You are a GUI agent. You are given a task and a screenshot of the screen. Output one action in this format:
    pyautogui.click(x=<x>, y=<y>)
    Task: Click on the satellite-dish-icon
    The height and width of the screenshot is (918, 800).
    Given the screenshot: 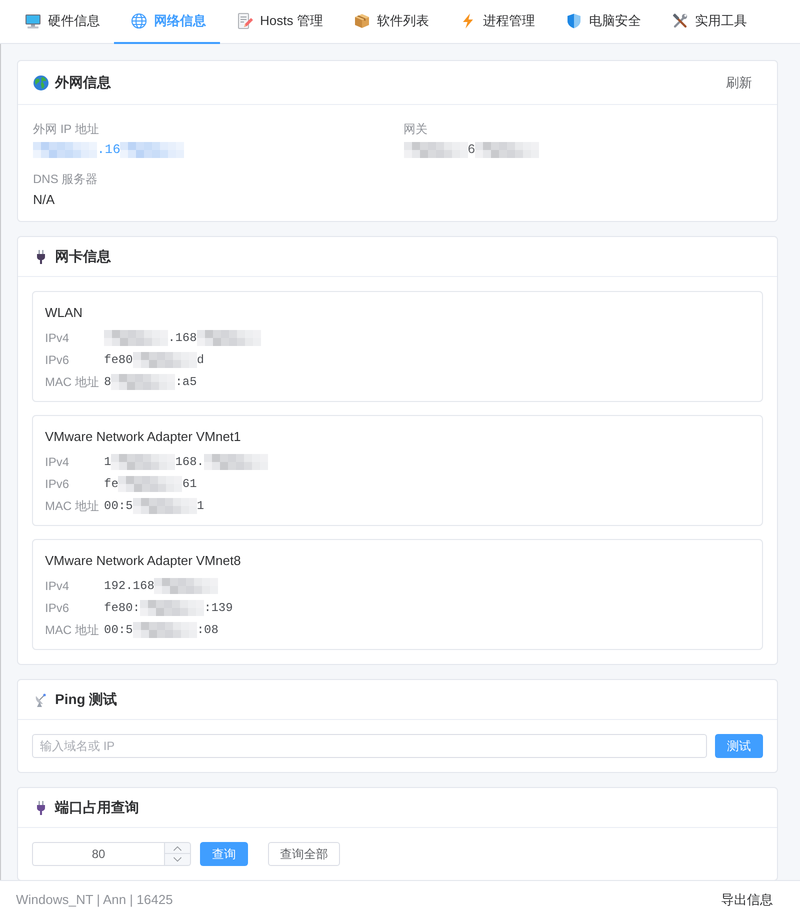 What is the action you would take?
    pyautogui.click(x=41, y=700)
    